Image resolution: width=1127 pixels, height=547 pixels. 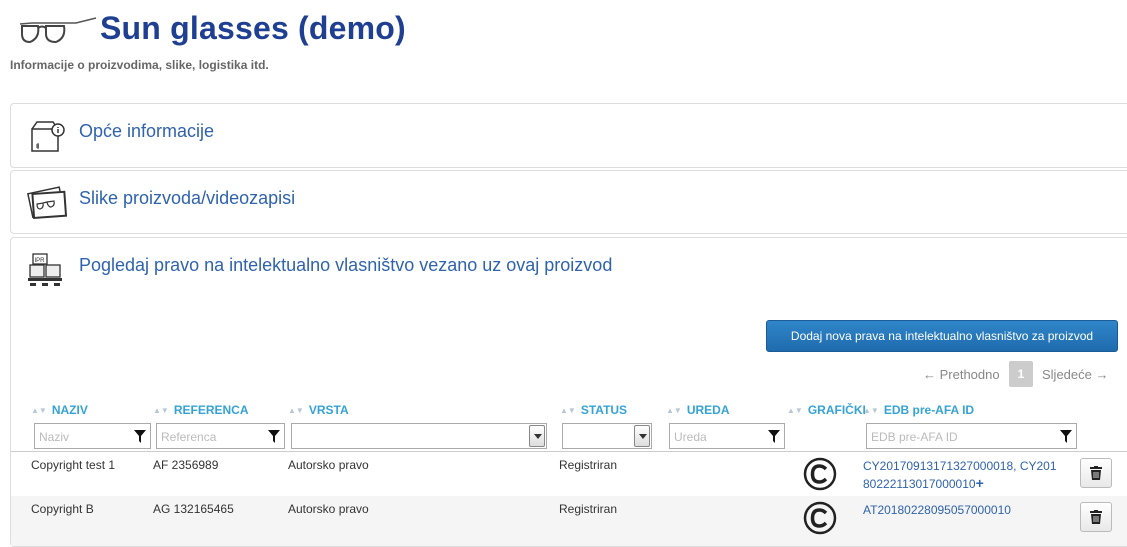 I want to click on filter-edb-input: EDB pre-AFA ID, so click(x=971, y=436).